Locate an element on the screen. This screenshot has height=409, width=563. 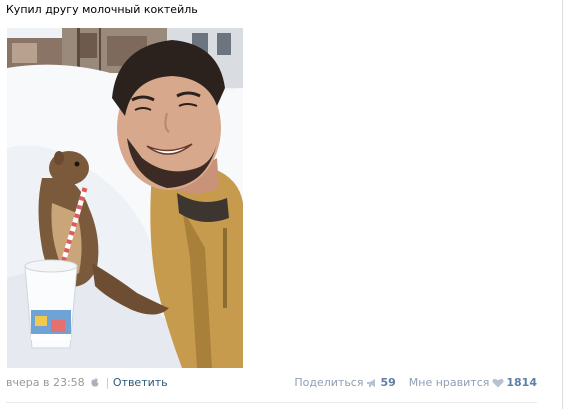
share-label: Поделиться is located at coordinates (329, 382).